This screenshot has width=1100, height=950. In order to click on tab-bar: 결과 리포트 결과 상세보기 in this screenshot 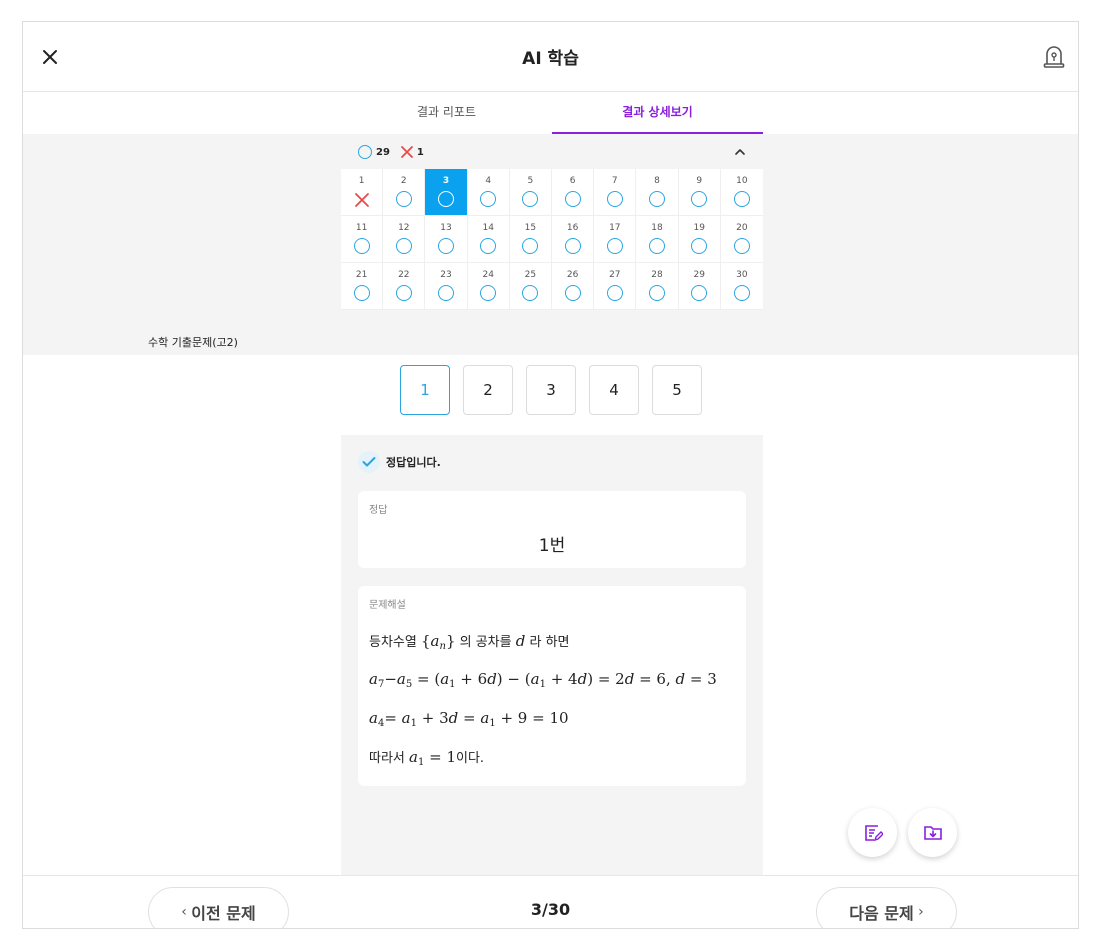, I will do `click(550, 113)`.